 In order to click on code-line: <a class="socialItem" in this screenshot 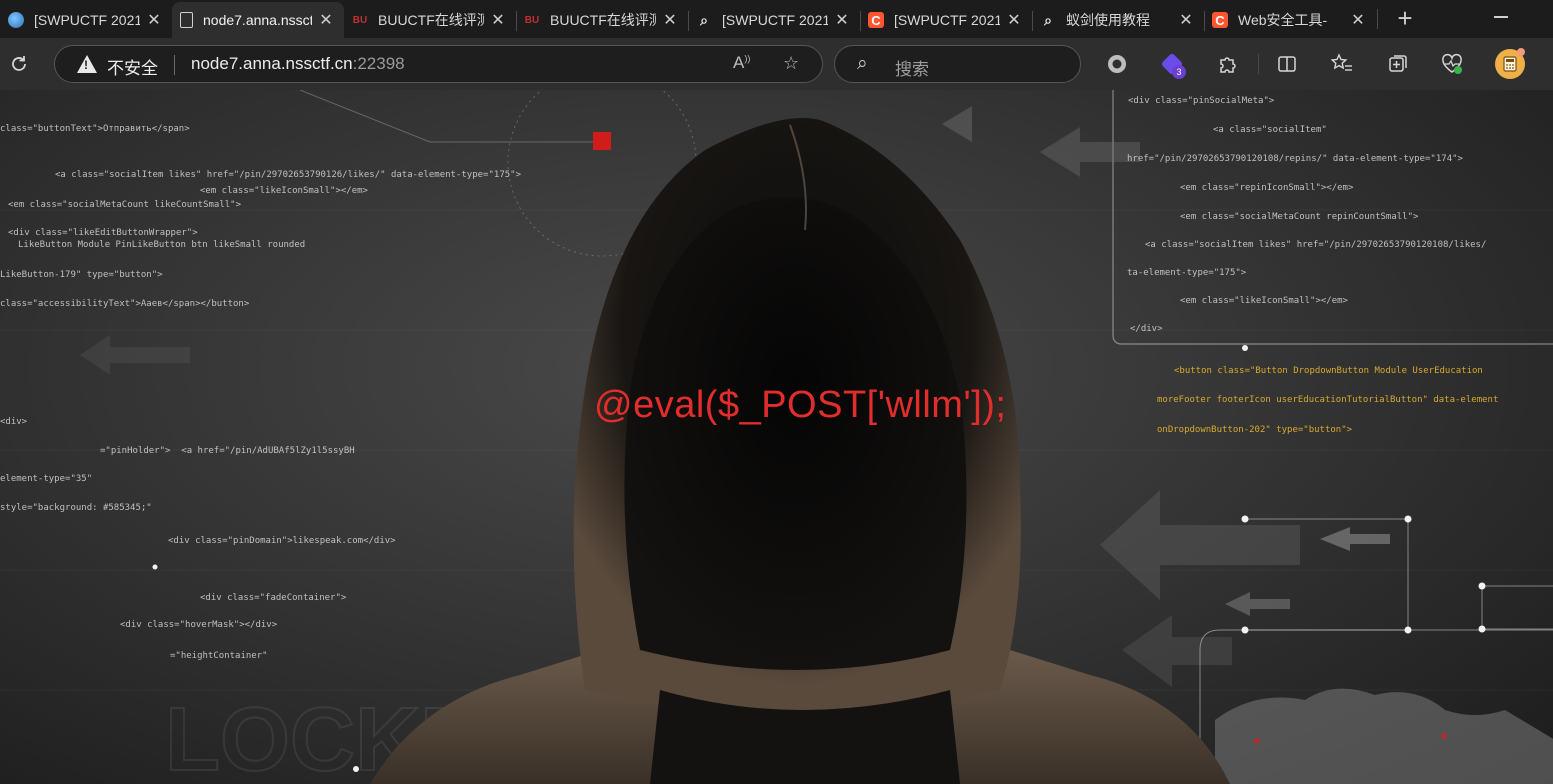, I will do `click(1270, 130)`.